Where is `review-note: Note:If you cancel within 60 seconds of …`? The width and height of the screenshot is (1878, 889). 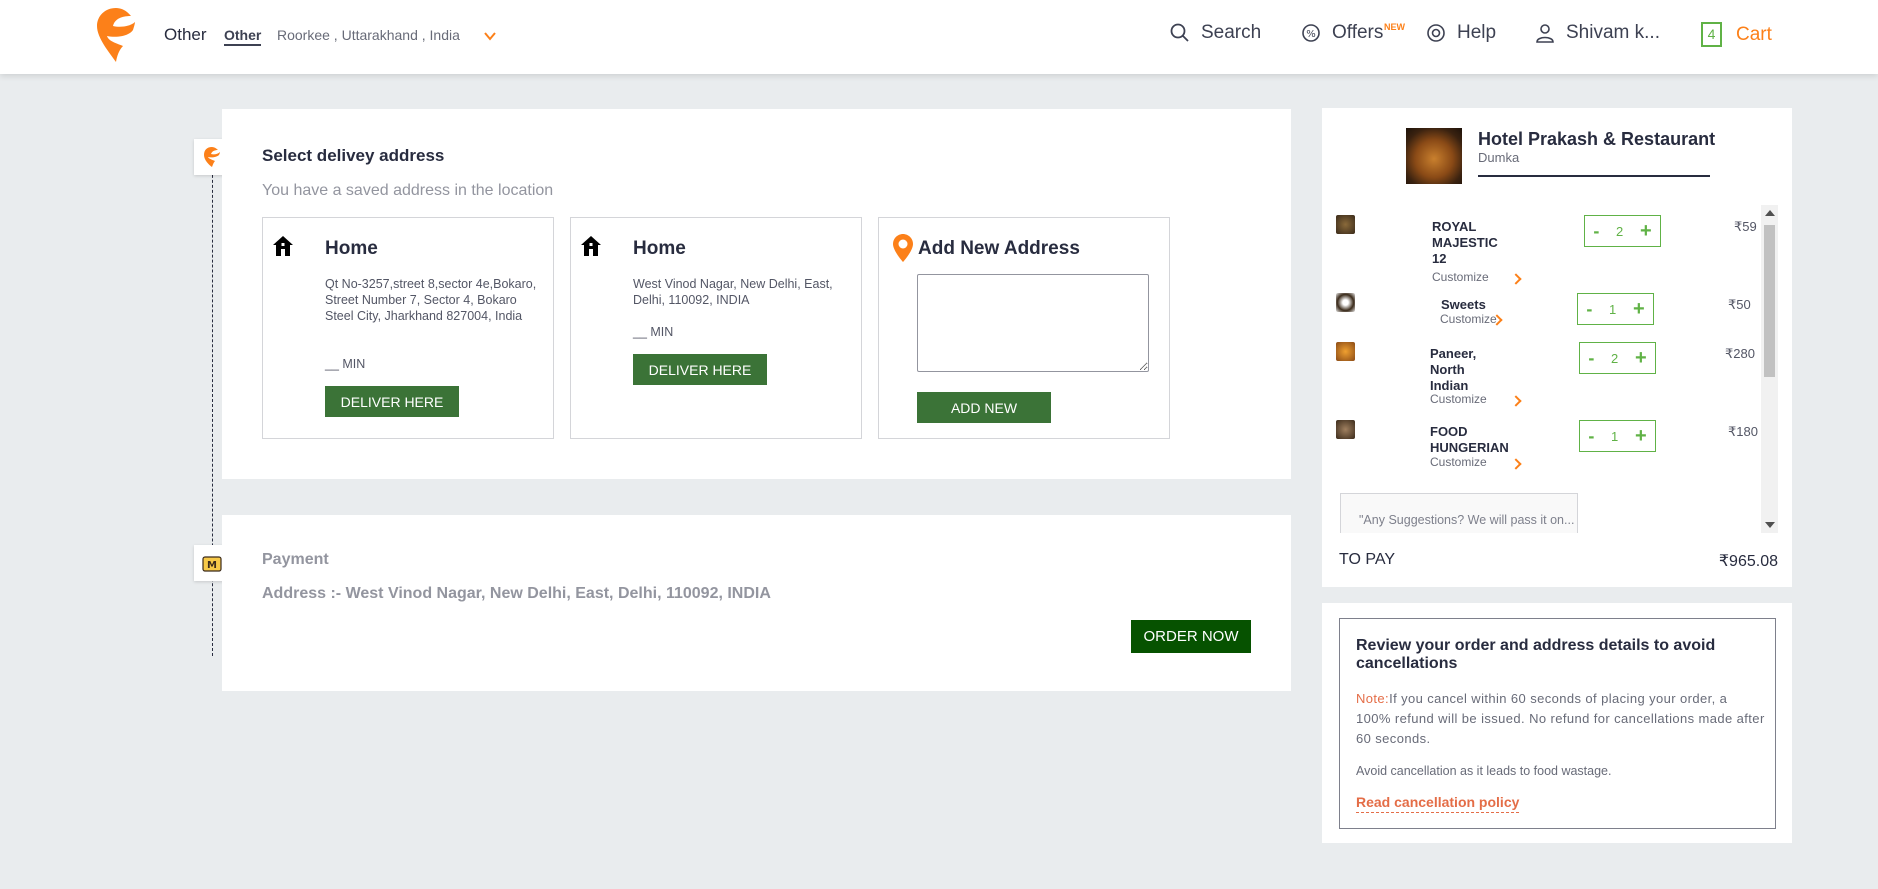
review-note: Note:If you cancel within 60 seconds of … is located at coordinates (1561, 719).